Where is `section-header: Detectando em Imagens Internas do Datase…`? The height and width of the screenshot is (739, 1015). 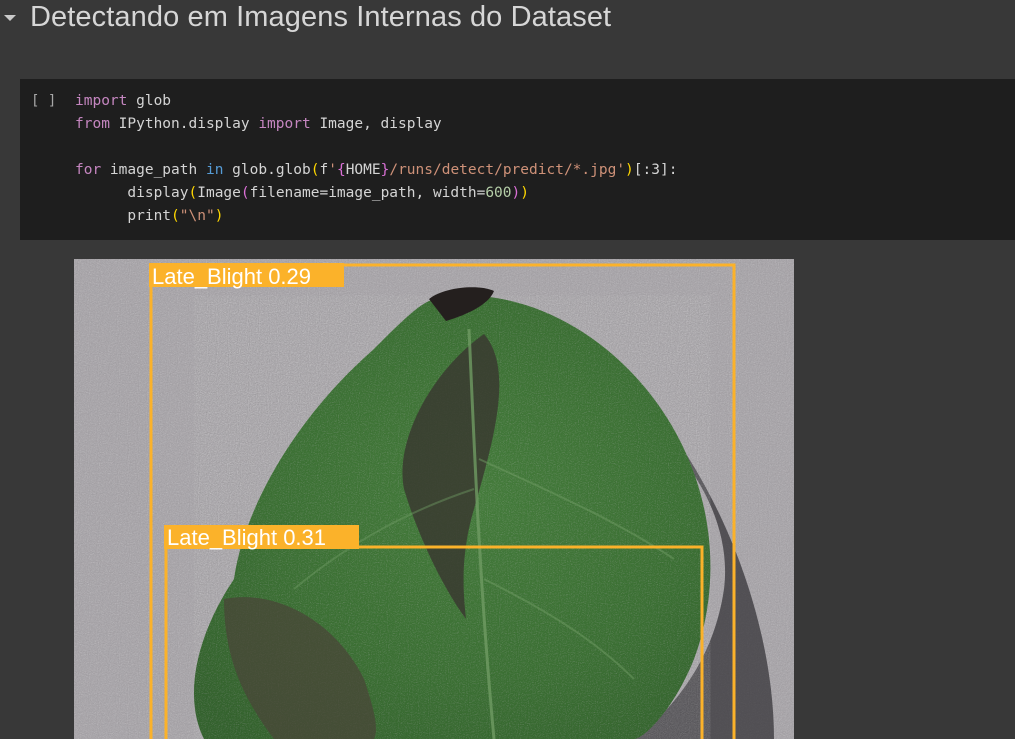 section-header: Detectando em Imagens Internas do Datase… is located at coordinates (507, 20).